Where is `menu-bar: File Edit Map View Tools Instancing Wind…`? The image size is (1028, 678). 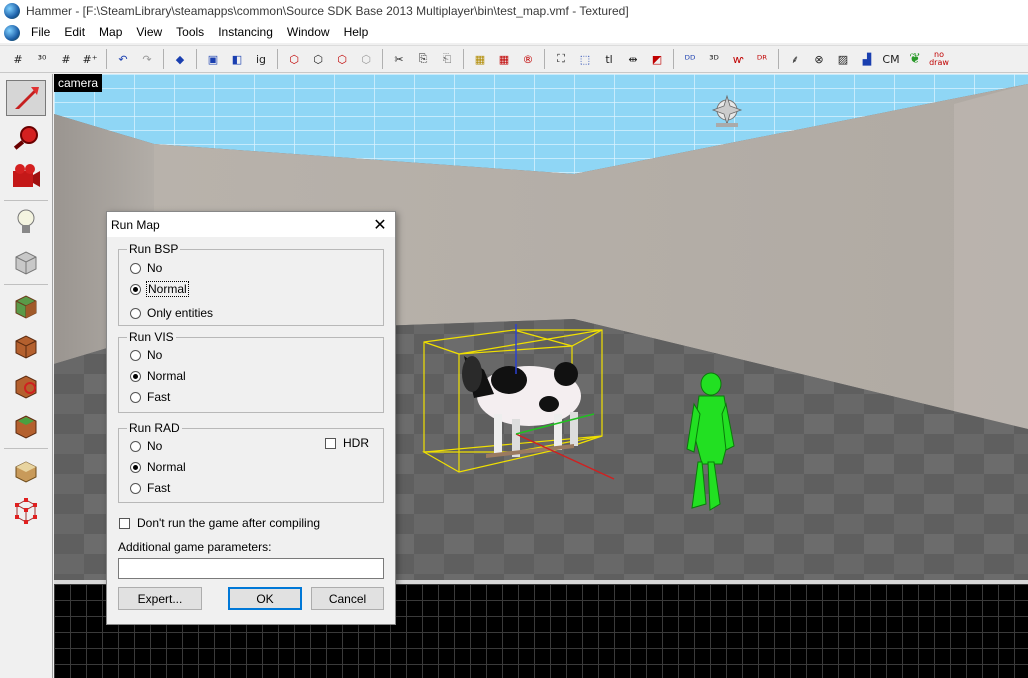
menu-bar: File Edit Map View Tools Instancing Wind… is located at coordinates (514, 32).